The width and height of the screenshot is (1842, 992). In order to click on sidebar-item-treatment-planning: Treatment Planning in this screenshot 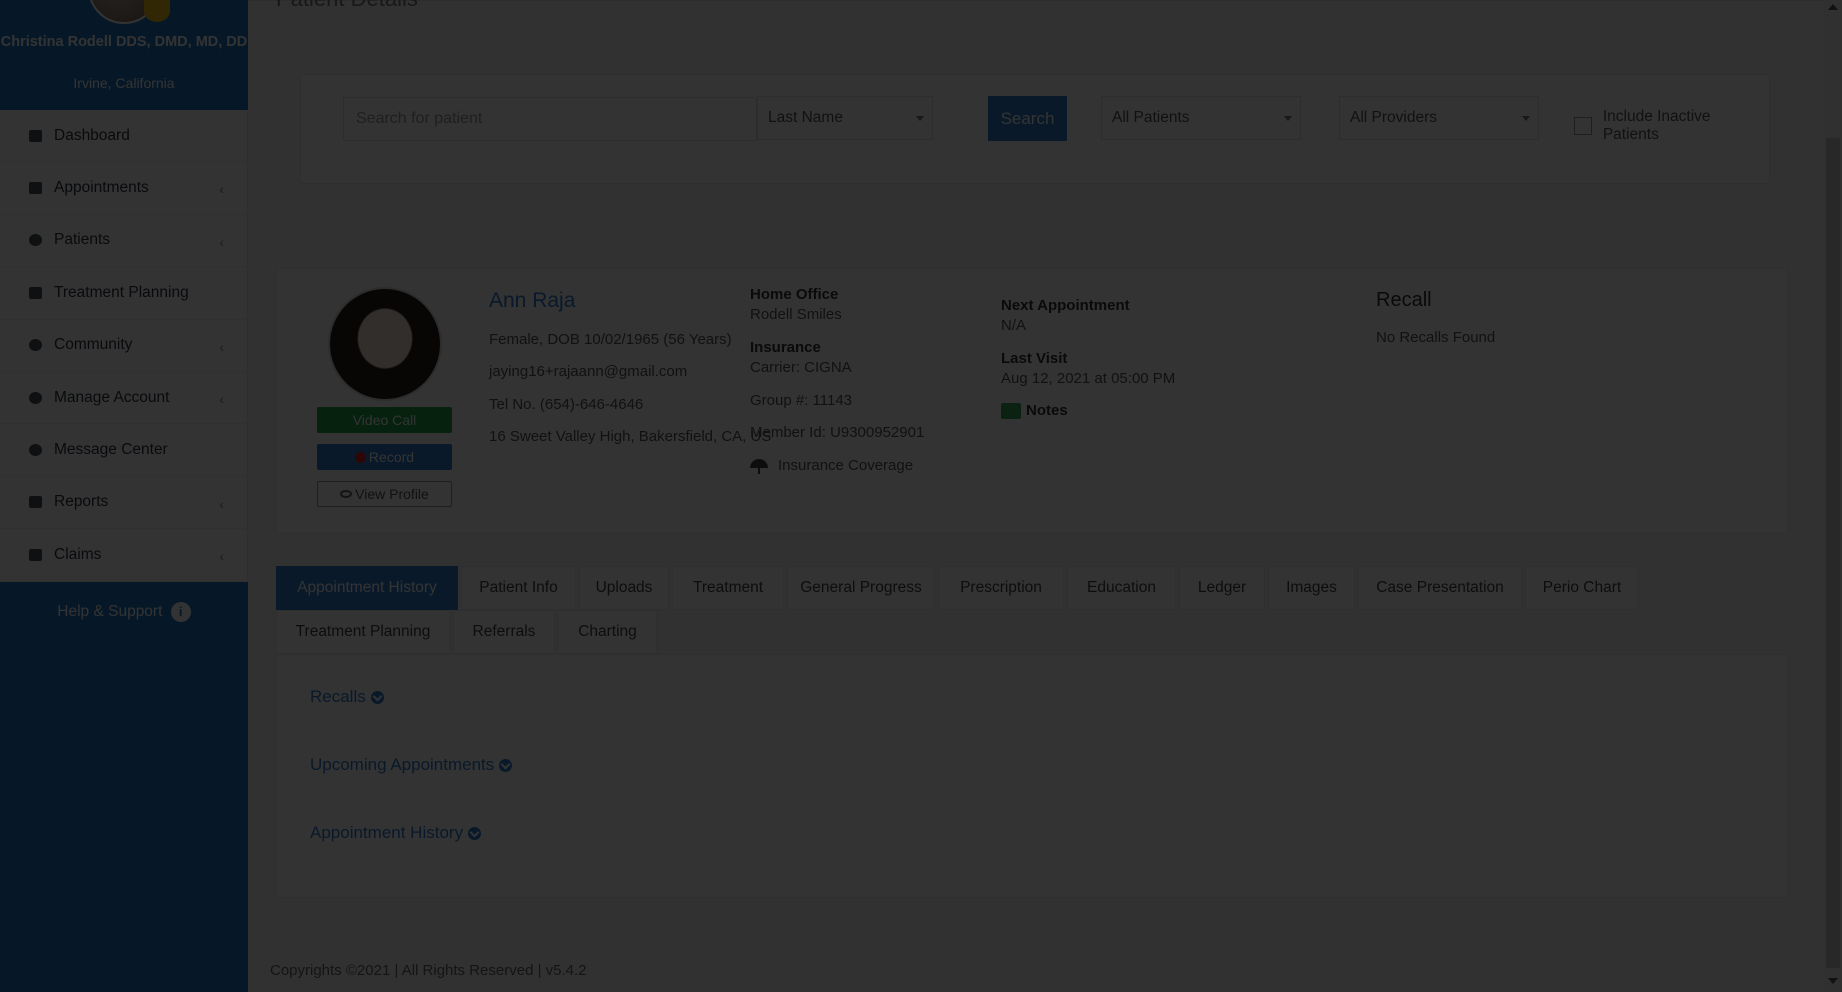, I will do `click(124, 293)`.